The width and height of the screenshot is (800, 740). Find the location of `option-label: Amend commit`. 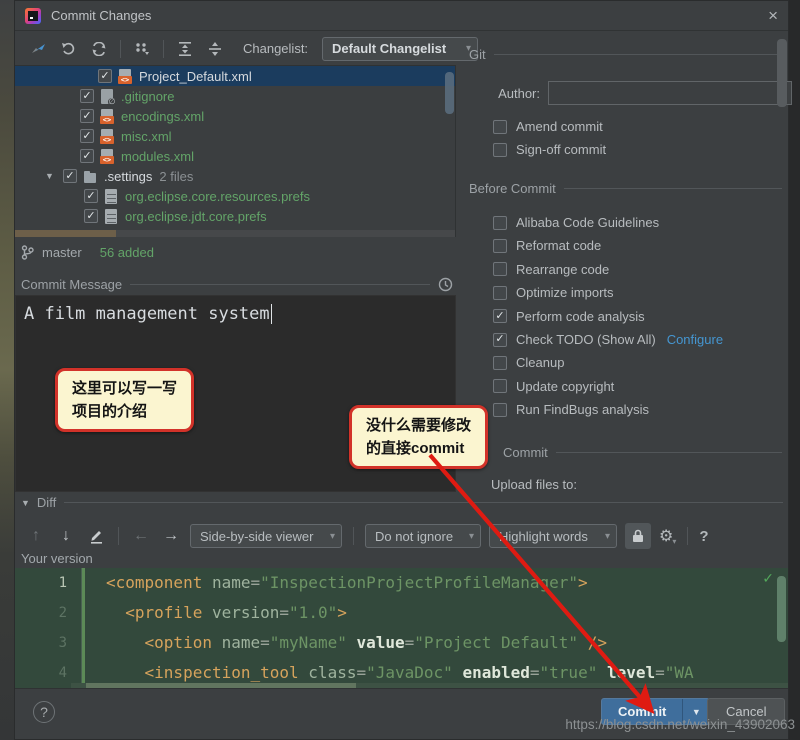

option-label: Amend commit is located at coordinates (559, 126).